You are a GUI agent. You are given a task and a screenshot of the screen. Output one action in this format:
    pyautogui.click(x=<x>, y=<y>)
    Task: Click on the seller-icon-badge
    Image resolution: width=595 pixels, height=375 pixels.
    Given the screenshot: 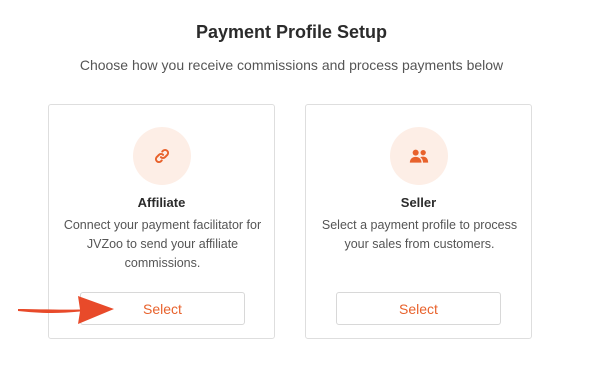 What is the action you would take?
    pyautogui.click(x=418, y=156)
    